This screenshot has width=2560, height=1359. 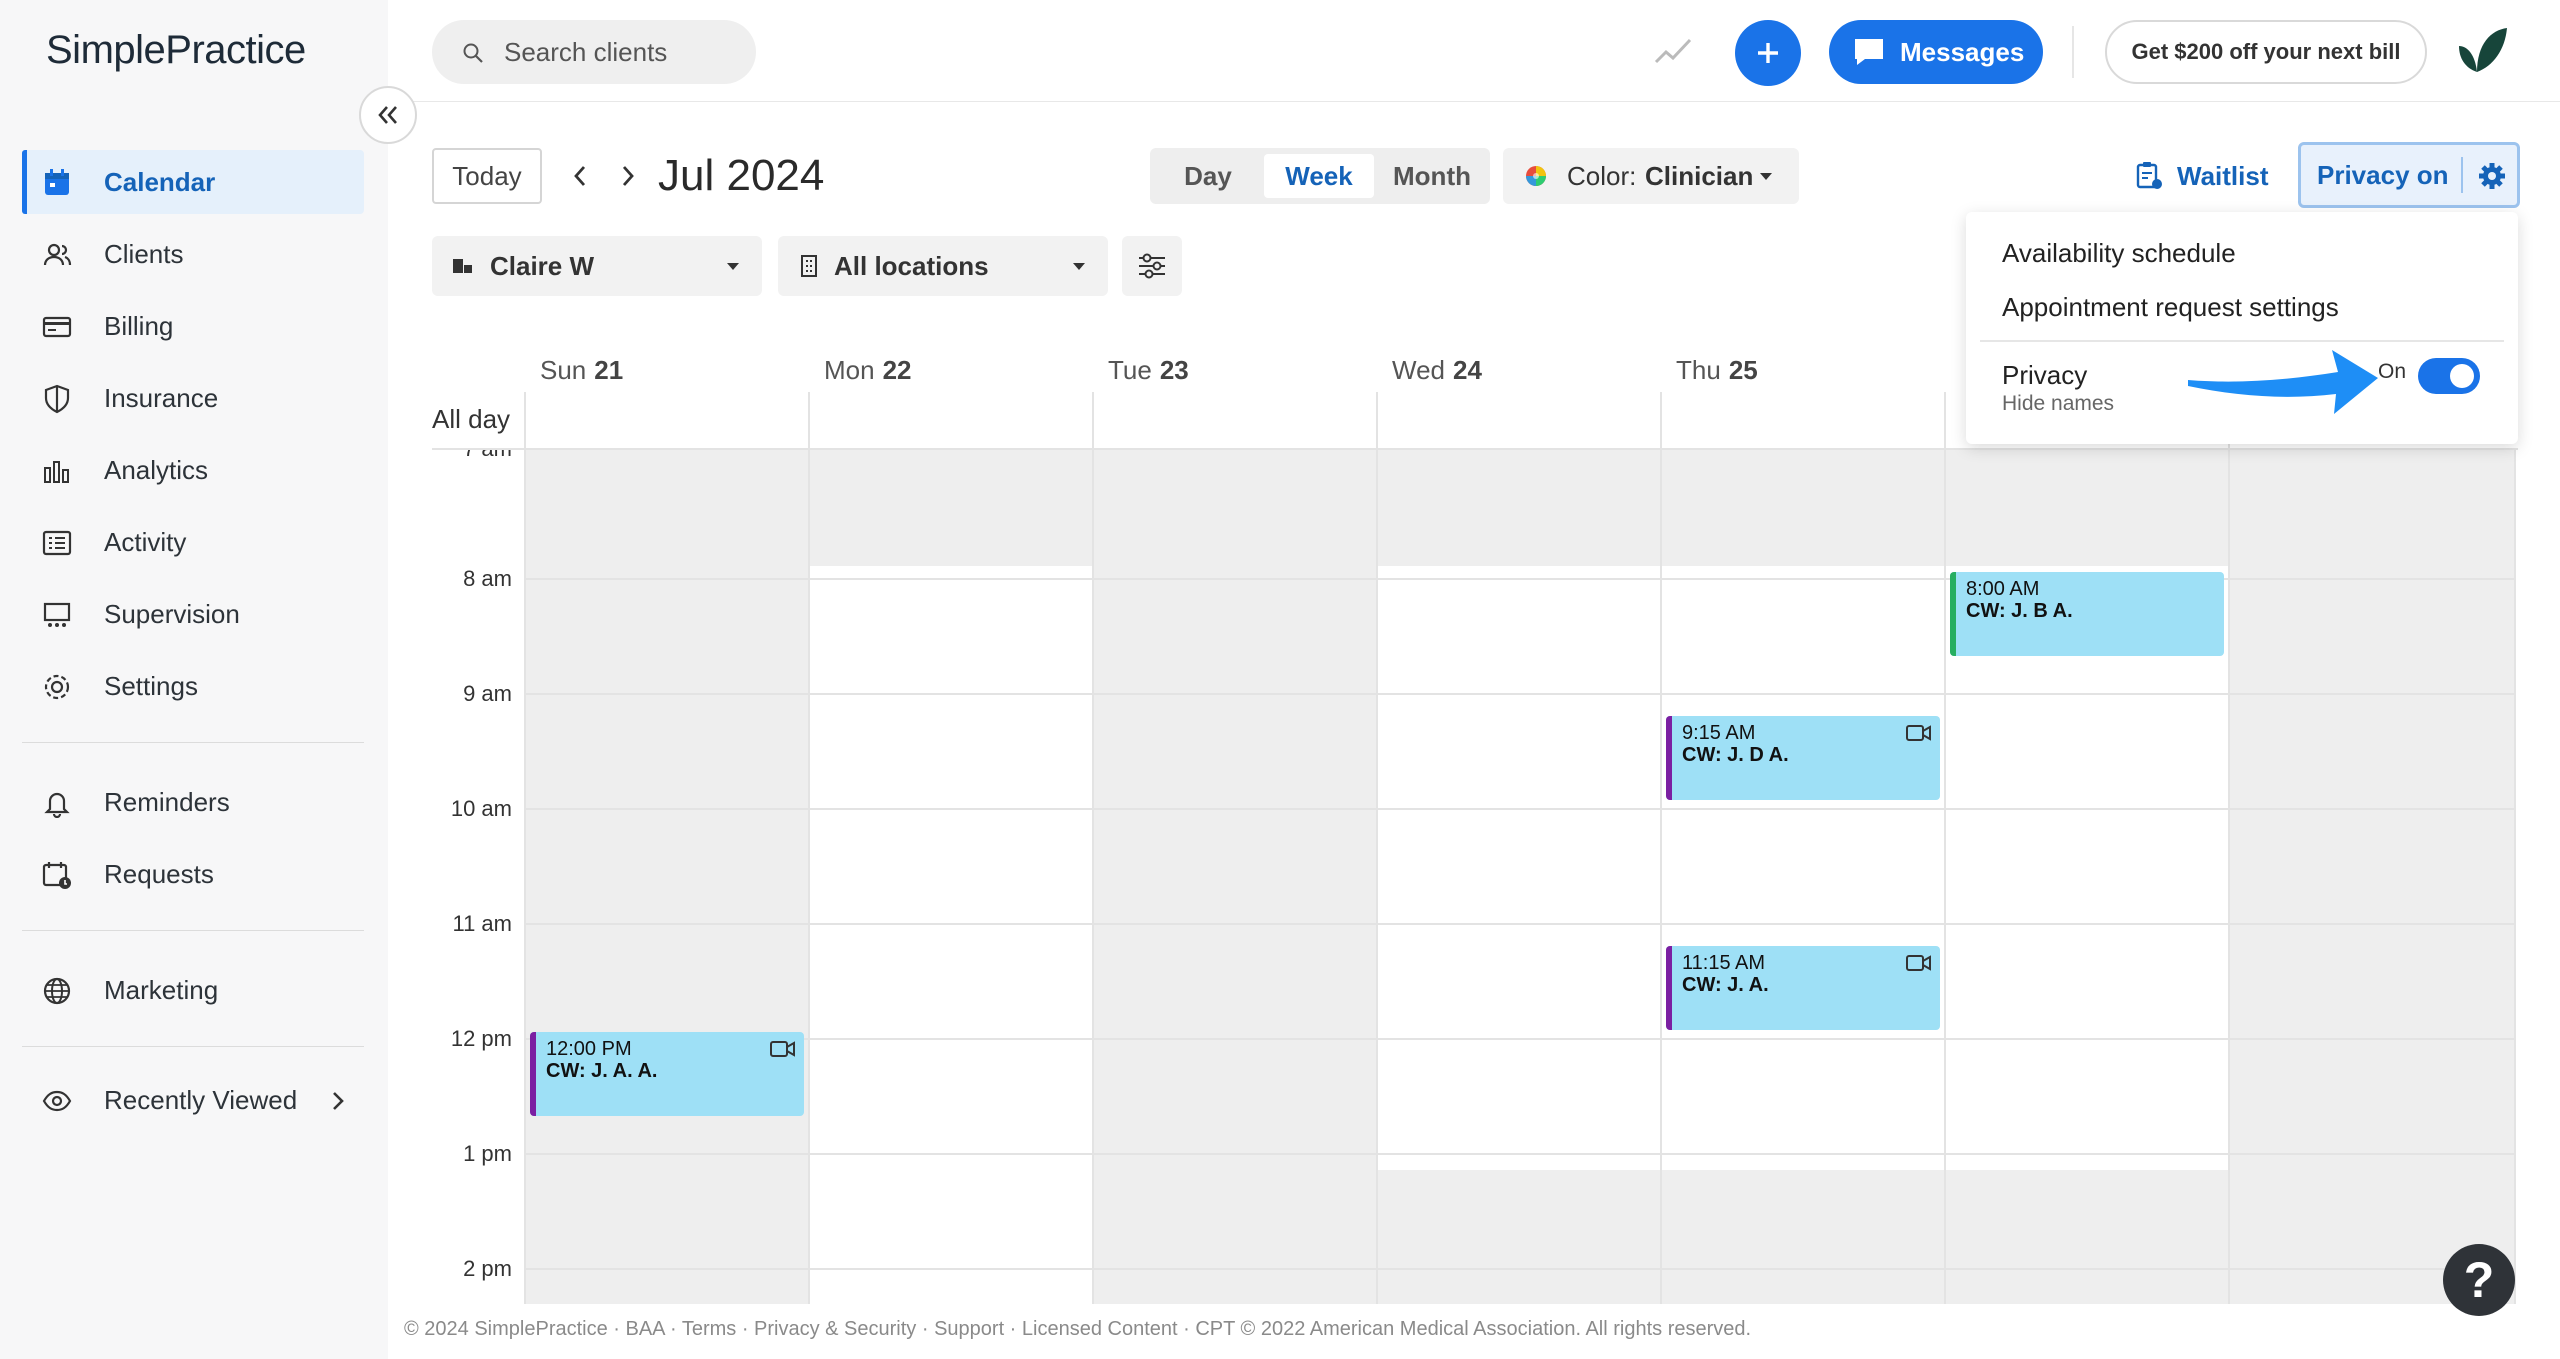 I want to click on view-month-tab: Month, so click(x=1432, y=176).